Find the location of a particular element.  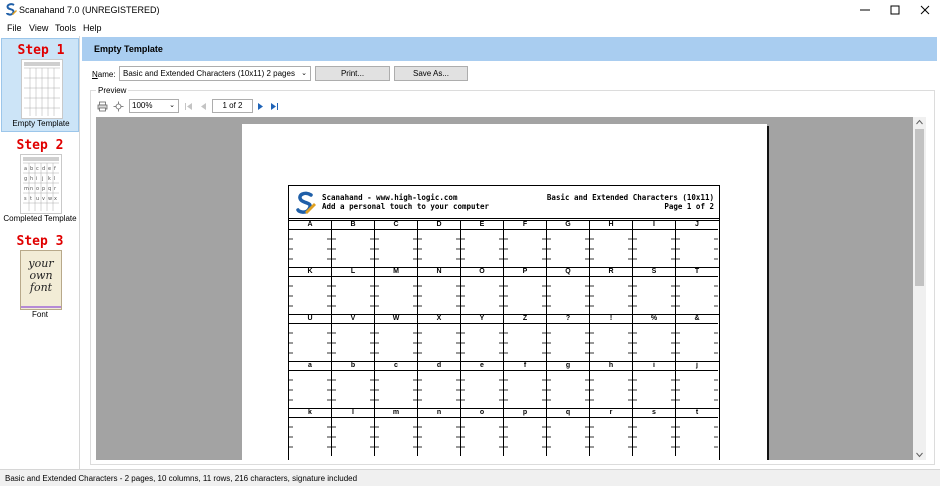

grid-cell: D is located at coordinates (439, 244).